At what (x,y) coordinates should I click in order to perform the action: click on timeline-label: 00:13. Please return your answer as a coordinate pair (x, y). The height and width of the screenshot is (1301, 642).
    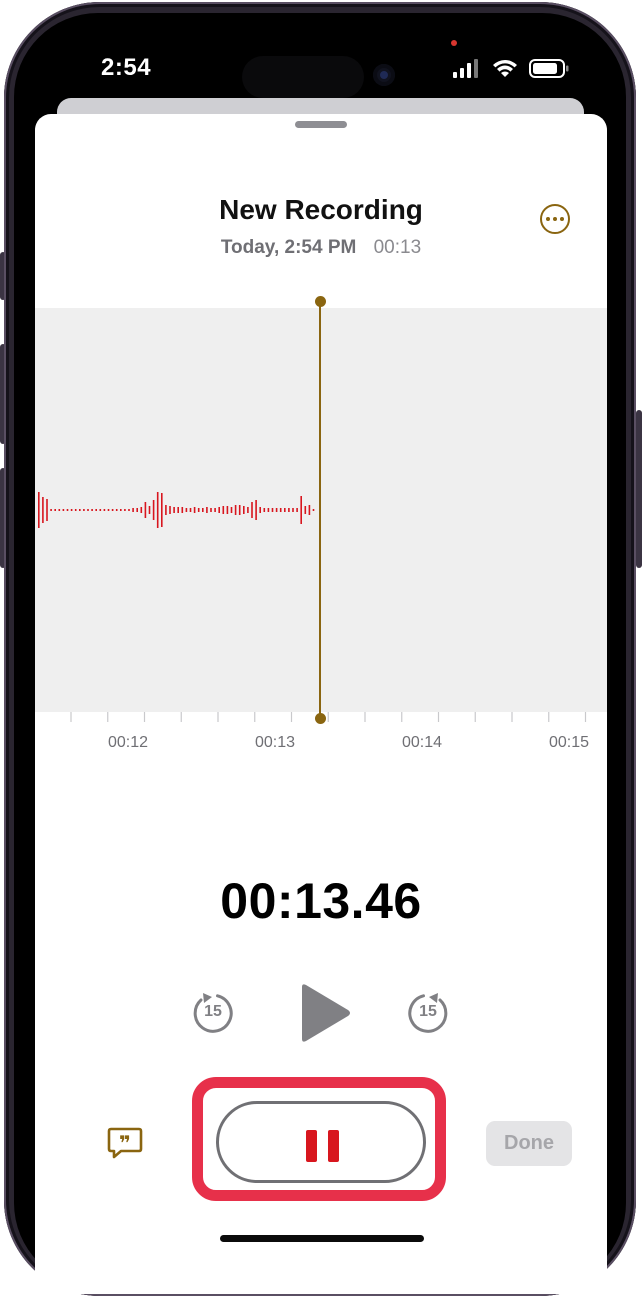
    Looking at the image, I should click on (275, 742).